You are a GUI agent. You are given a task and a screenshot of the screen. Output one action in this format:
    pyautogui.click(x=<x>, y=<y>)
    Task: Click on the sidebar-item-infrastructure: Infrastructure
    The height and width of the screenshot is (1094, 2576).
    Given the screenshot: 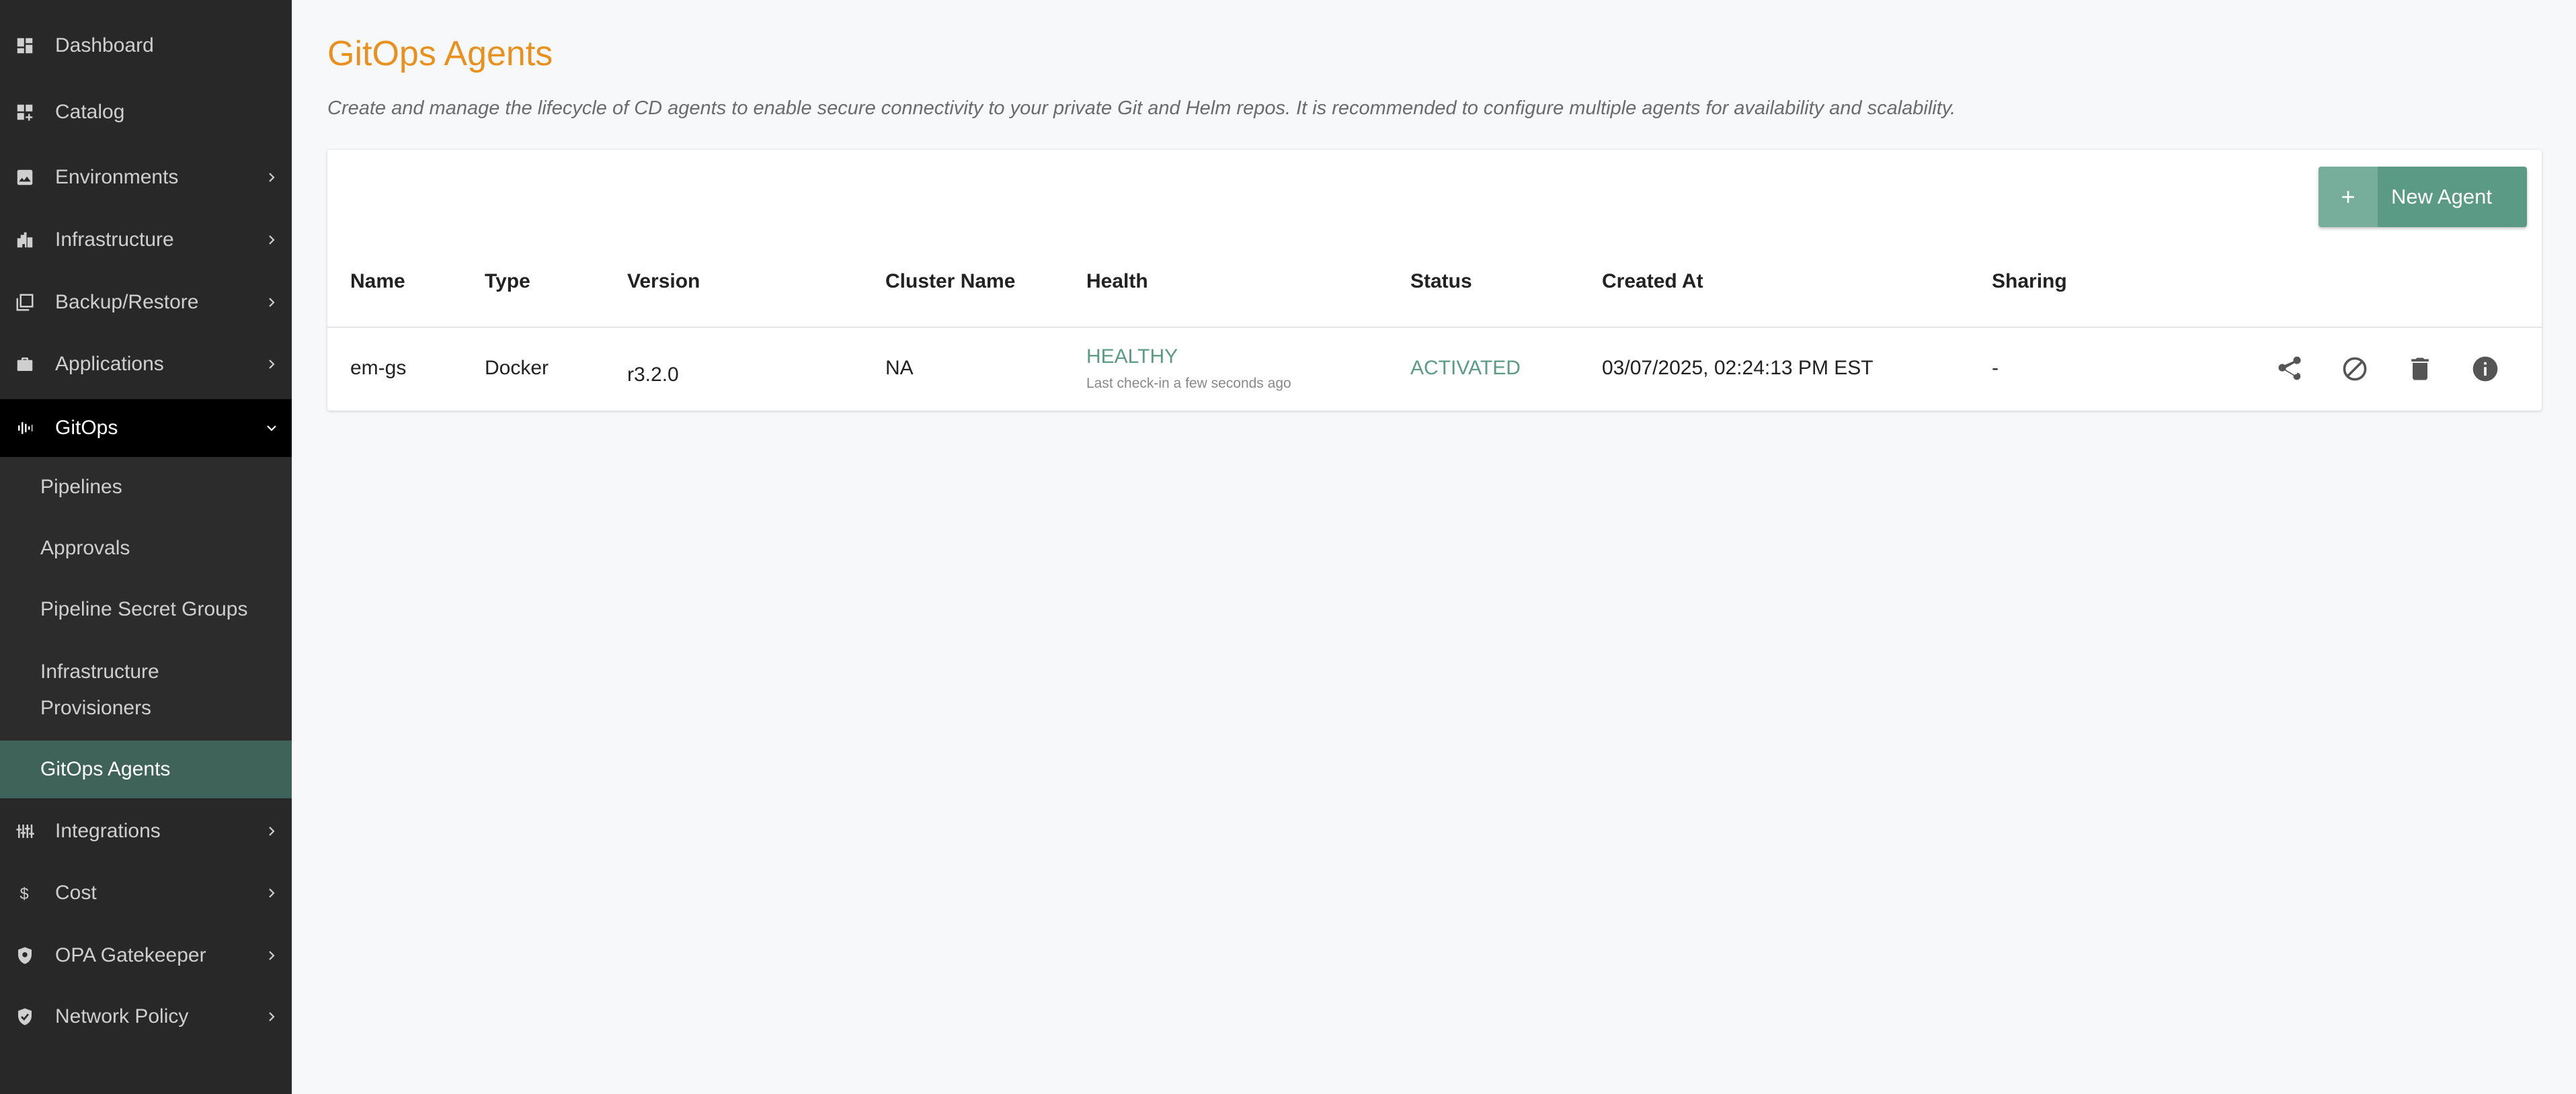 What is the action you would take?
    pyautogui.click(x=146, y=240)
    